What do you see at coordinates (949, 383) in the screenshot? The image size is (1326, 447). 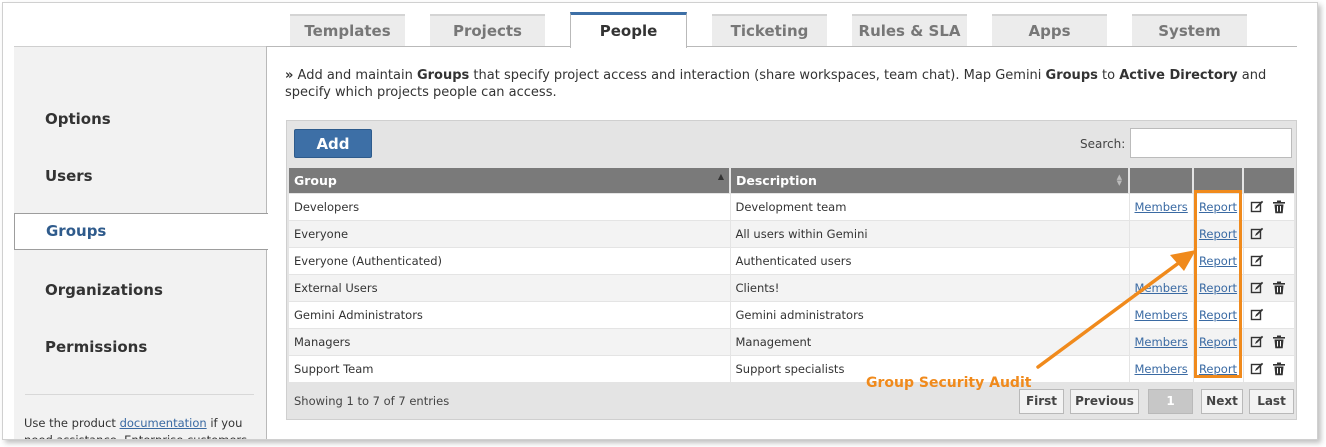 I see `annotation-label: Group Security Audit` at bounding box center [949, 383].